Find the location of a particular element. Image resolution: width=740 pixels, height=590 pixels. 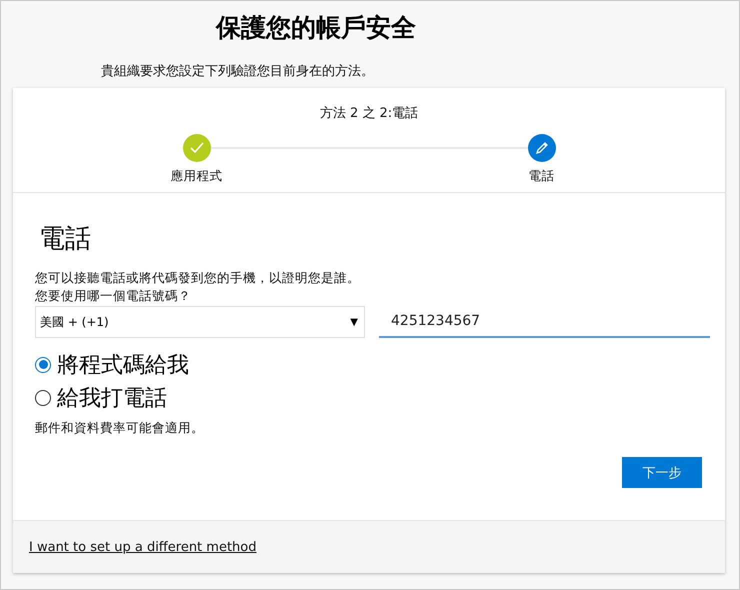

step-label: 電話 is located at coordinates (541, 176).